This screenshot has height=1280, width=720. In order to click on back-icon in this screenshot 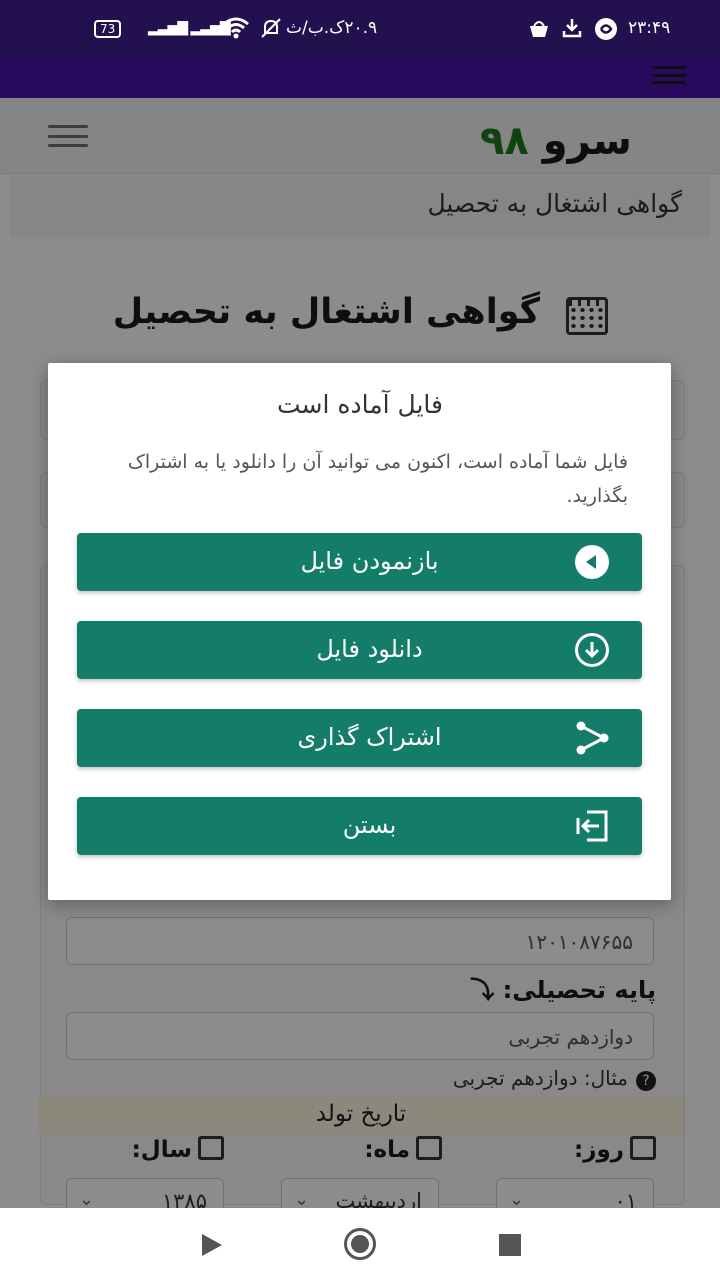, I will do `click(212, 1245)`.